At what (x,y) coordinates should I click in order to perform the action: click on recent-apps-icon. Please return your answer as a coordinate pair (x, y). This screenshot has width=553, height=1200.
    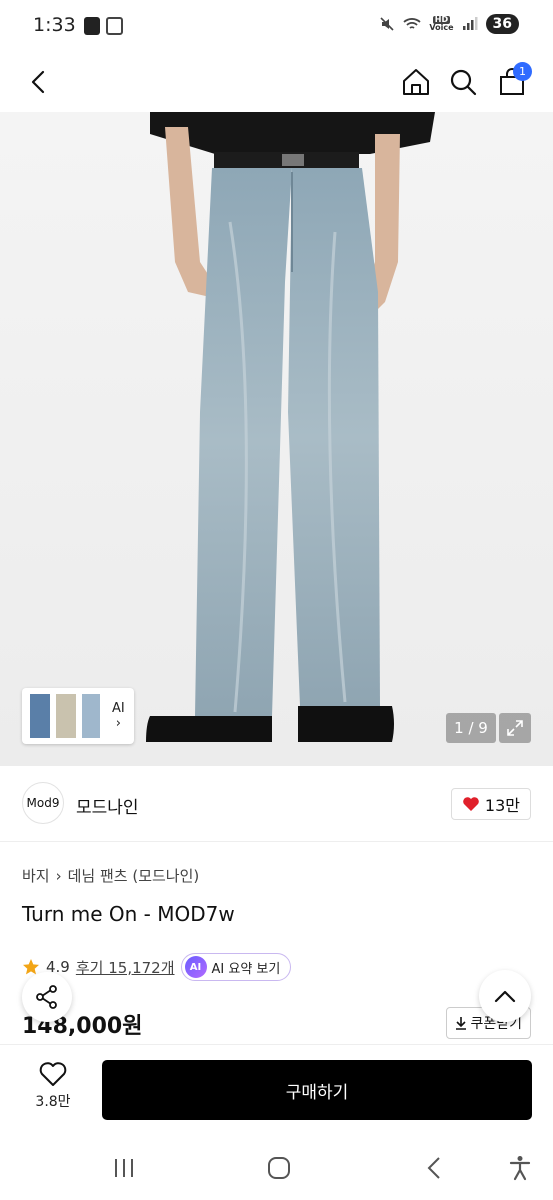
    Looking at the image, I should click on (124, 1168).